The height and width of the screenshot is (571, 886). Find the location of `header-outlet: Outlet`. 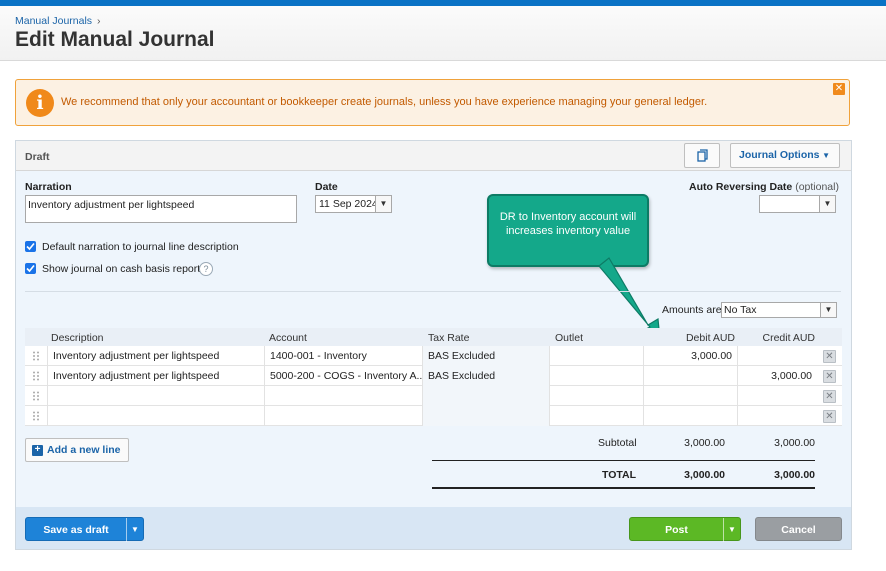

header-outlet: Outlet is located at coordinates (569, 338).